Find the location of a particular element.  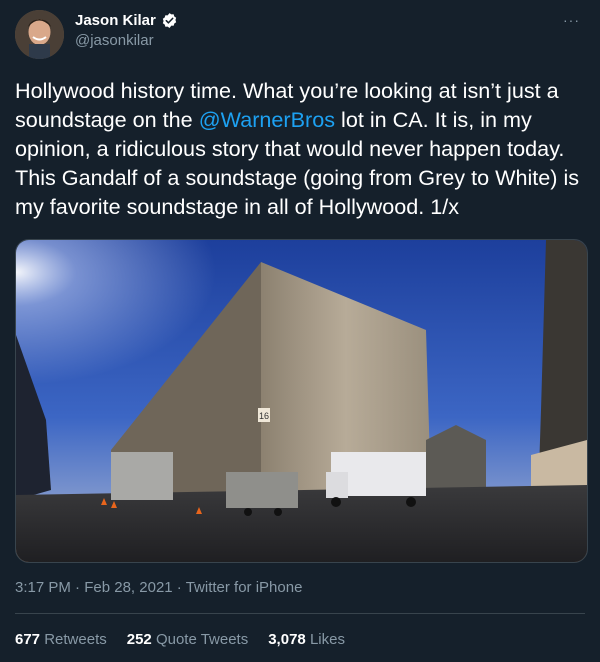

likes-count: 3,078 Likes is located at coordinates (306, 639).